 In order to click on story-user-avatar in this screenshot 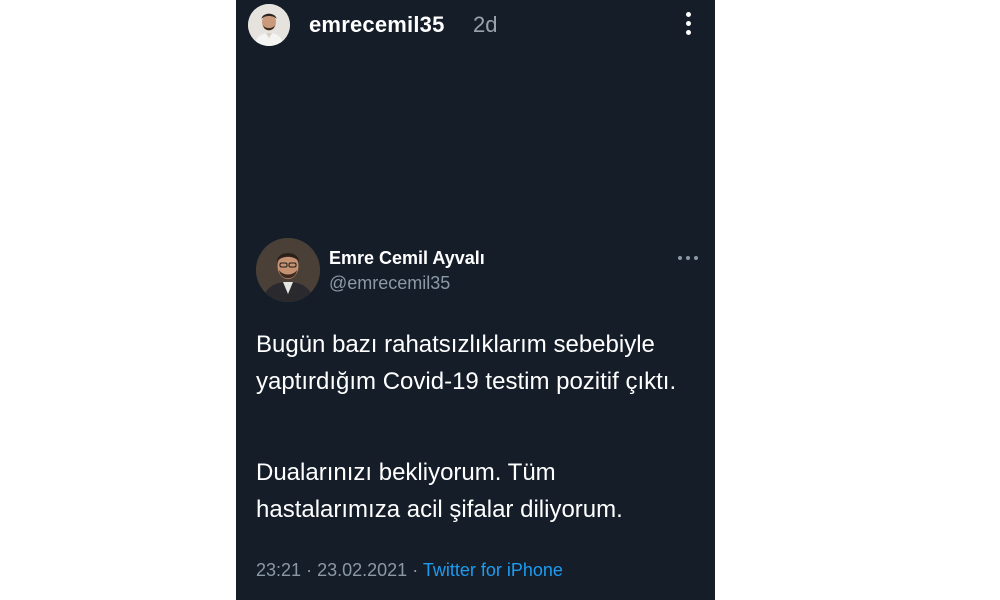, I will do `click(269, 25)`.